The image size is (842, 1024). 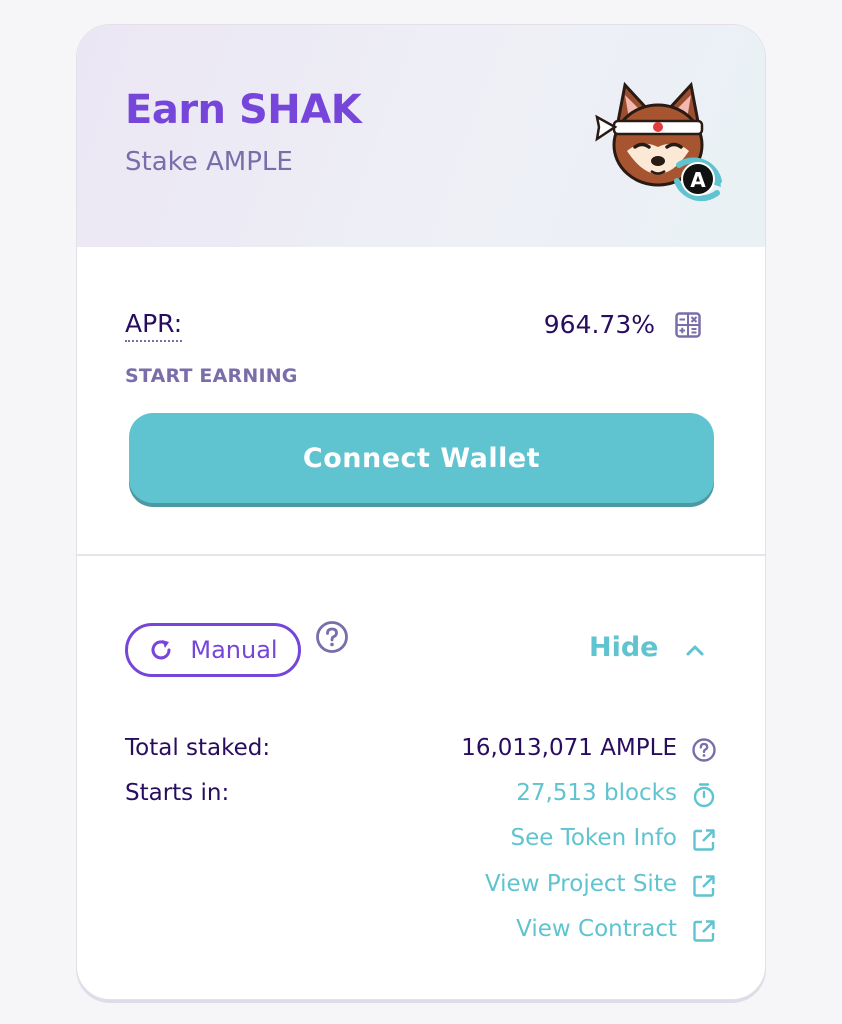 What do you see at coordinates (177, 793) in the screenshot?
I see `starts-in-label: Starts in:` at bounding box center [177, 793].